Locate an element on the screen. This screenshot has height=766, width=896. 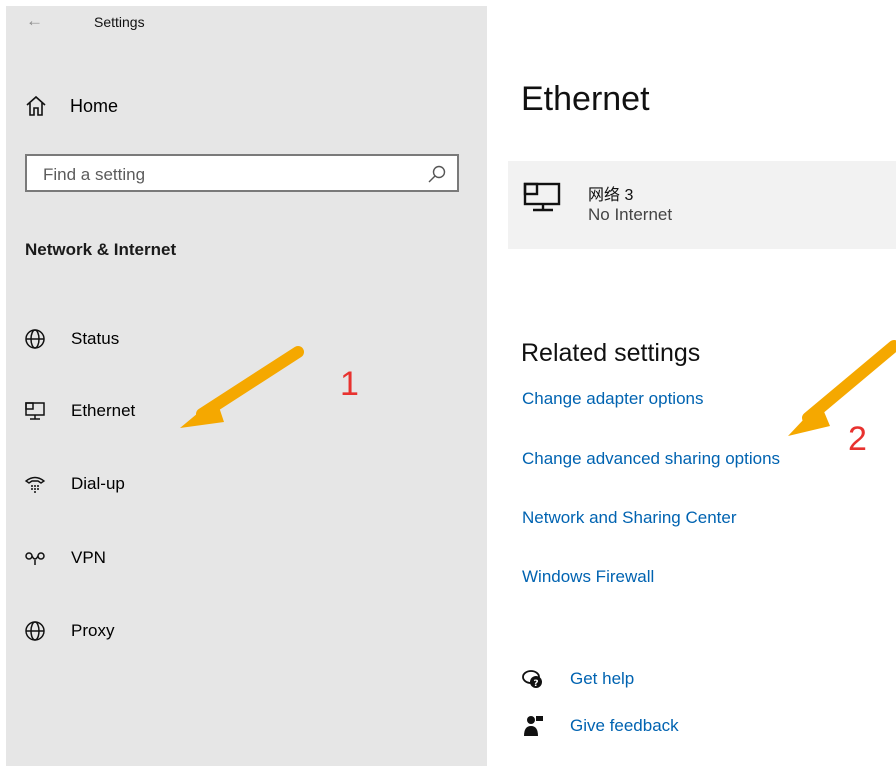
network-card: 网络 3 No Internet is located at coordinates (702, 205).